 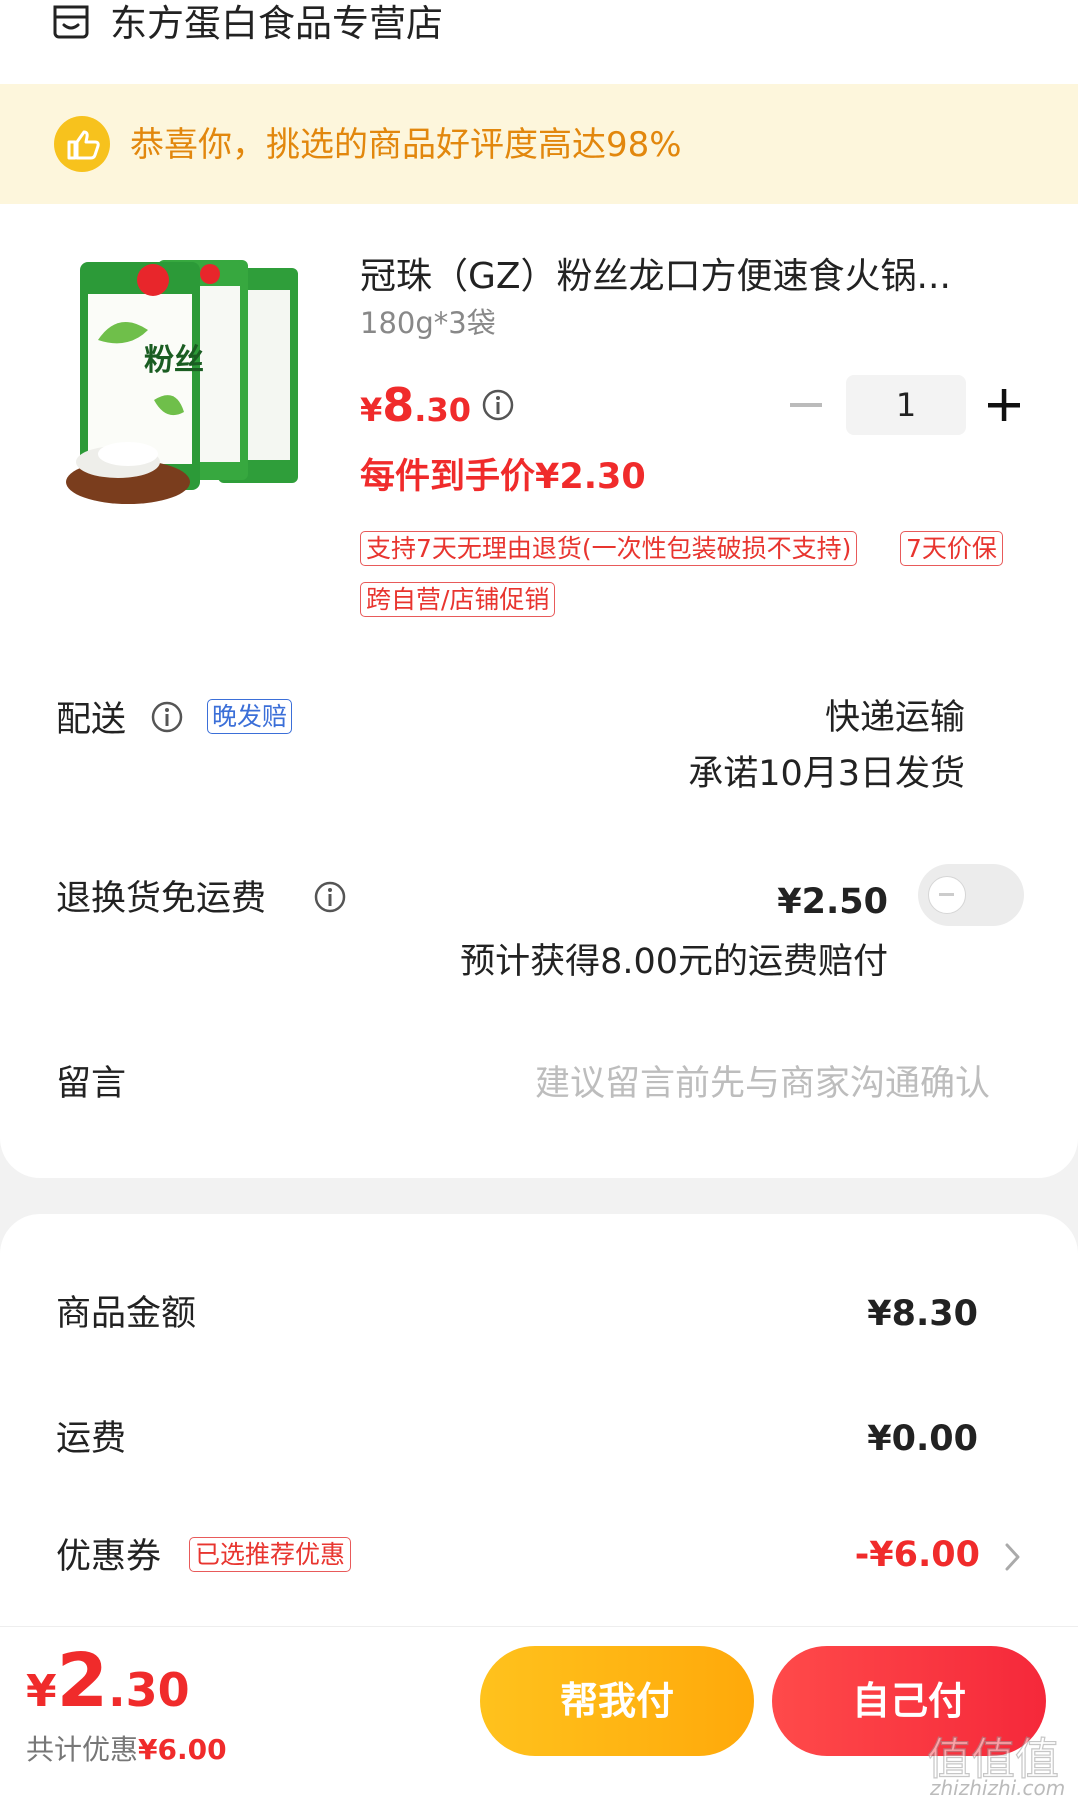 What do you see at coordinates (183, 382) in the screenshot?
I see `product-image: 粉丝` at bounding box center [183, 382].